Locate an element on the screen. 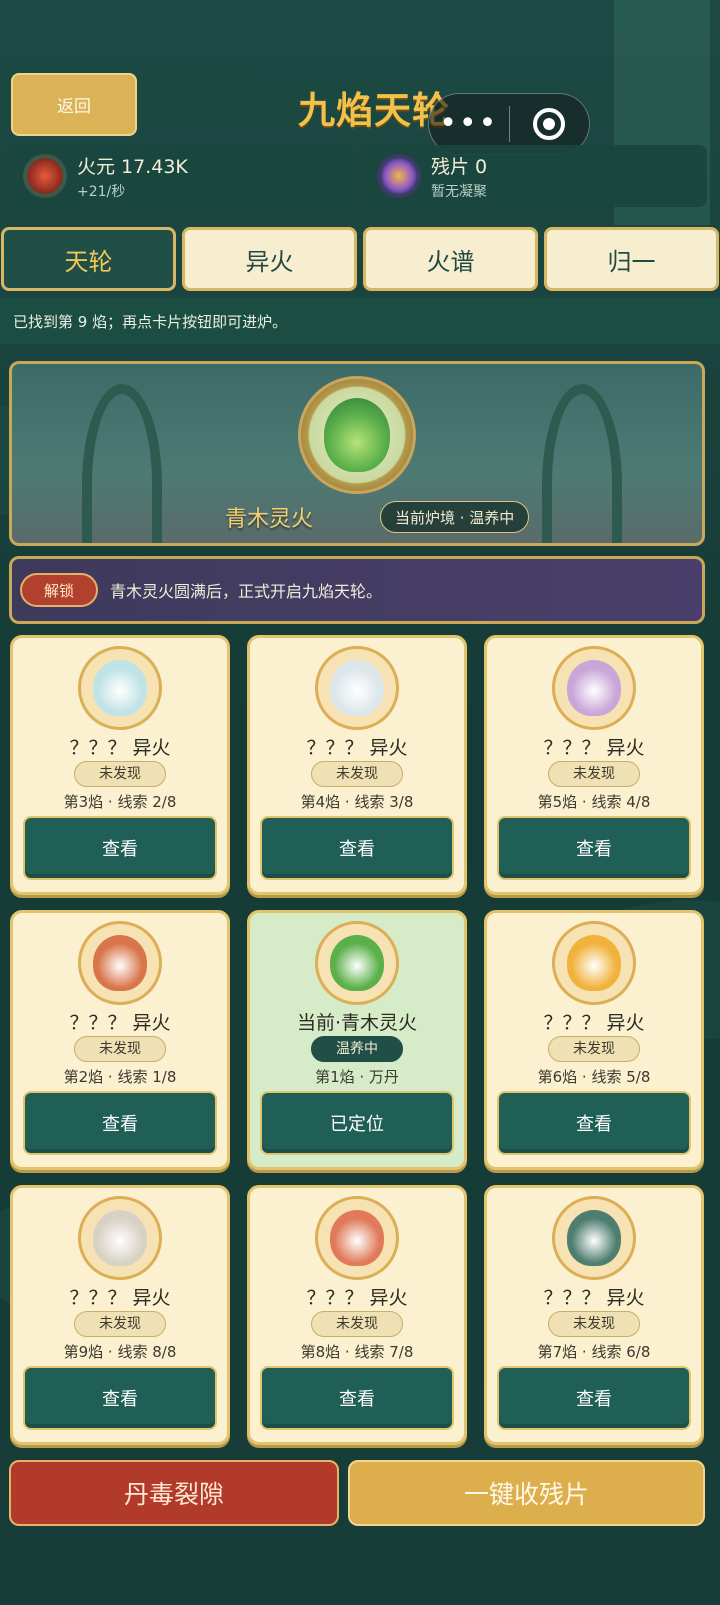 Image resolution: width=720 pixels, height=1605 pixels. fire-card: ？？？ 异火 未发现 第2焰 · 线索 1/8 查看 is located at coordinates (120, 1040).